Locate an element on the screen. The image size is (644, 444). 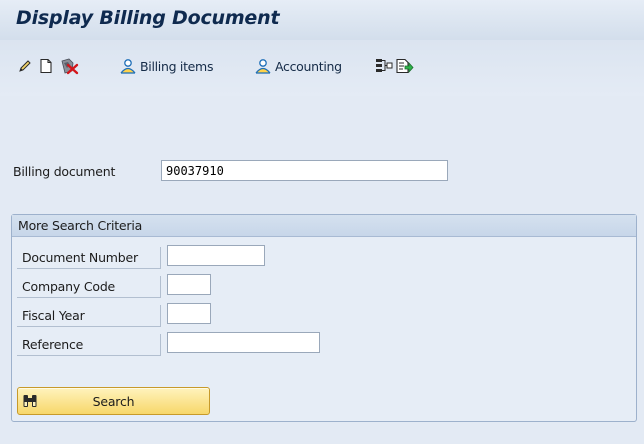
group-header: More Search Criteria is located at coordinates (324, 226).